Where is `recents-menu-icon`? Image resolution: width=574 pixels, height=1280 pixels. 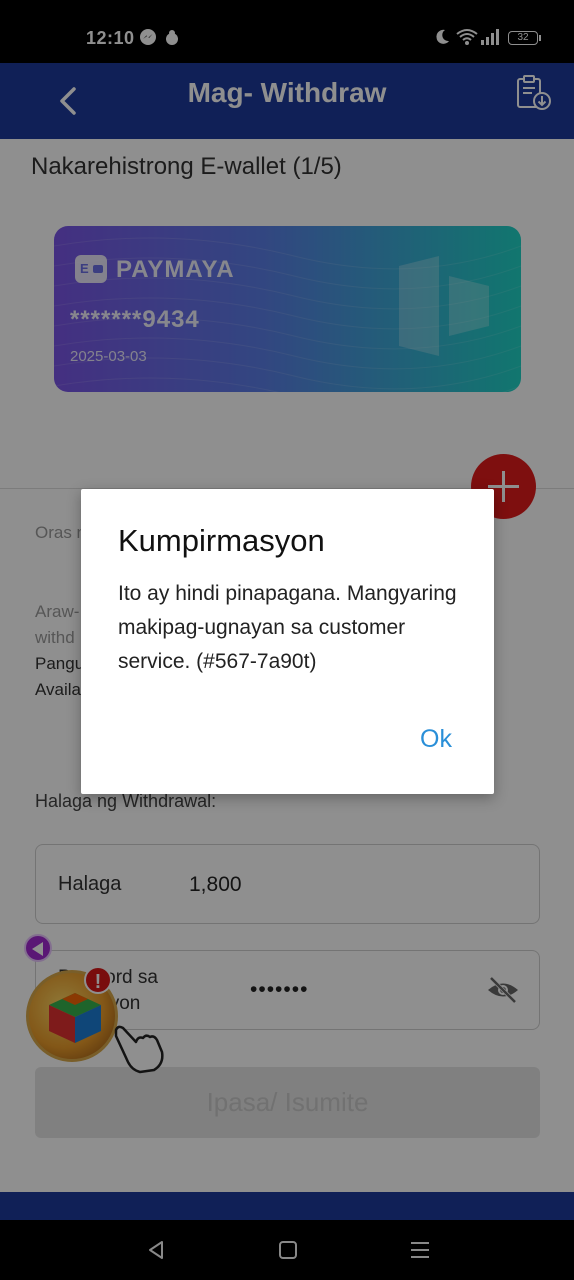 recents-menu-icon is located at coordinates (420, 1250).